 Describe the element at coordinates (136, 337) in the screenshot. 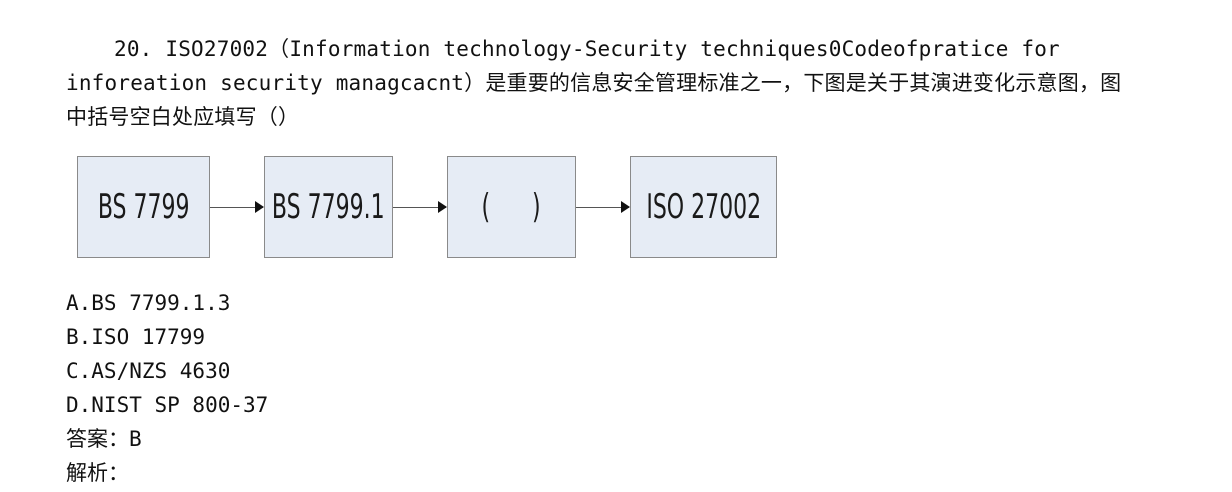

I see `option-b: B.ISO 17799` at that location.